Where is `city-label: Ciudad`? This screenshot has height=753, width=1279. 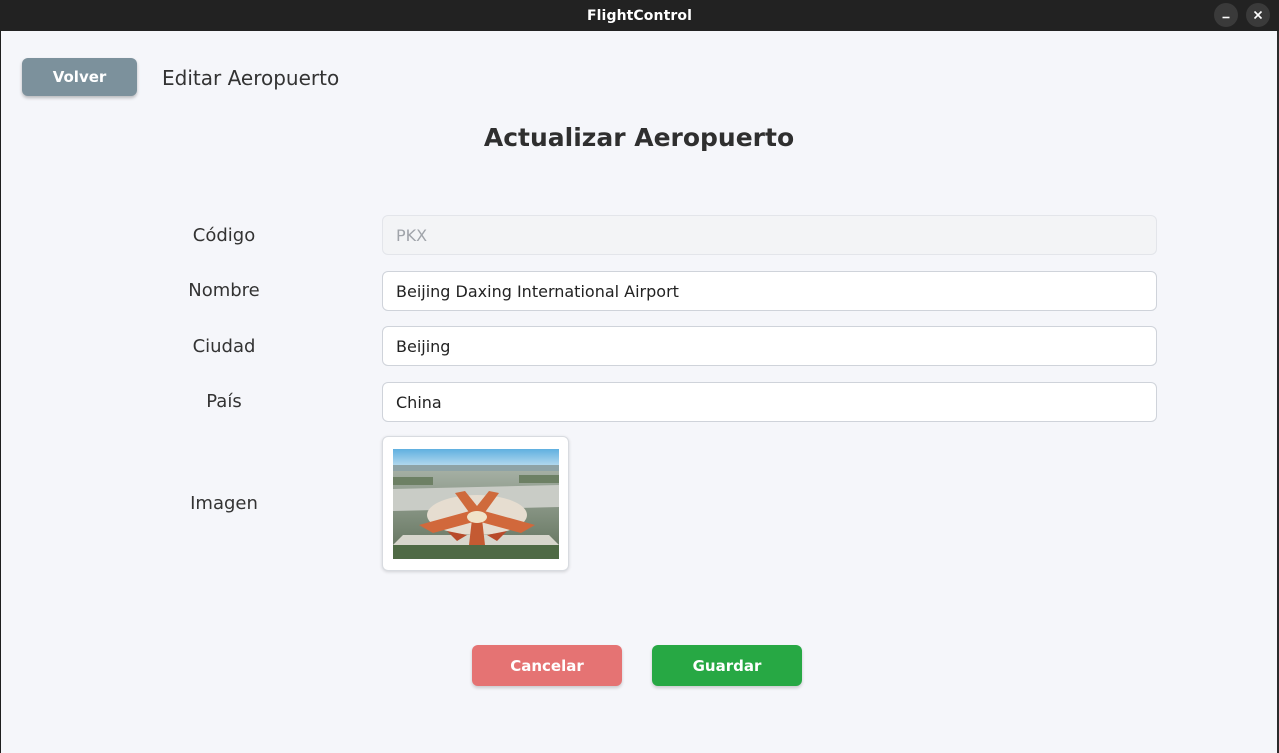 city-label: Ciudad is located at coordinates (224, 346).